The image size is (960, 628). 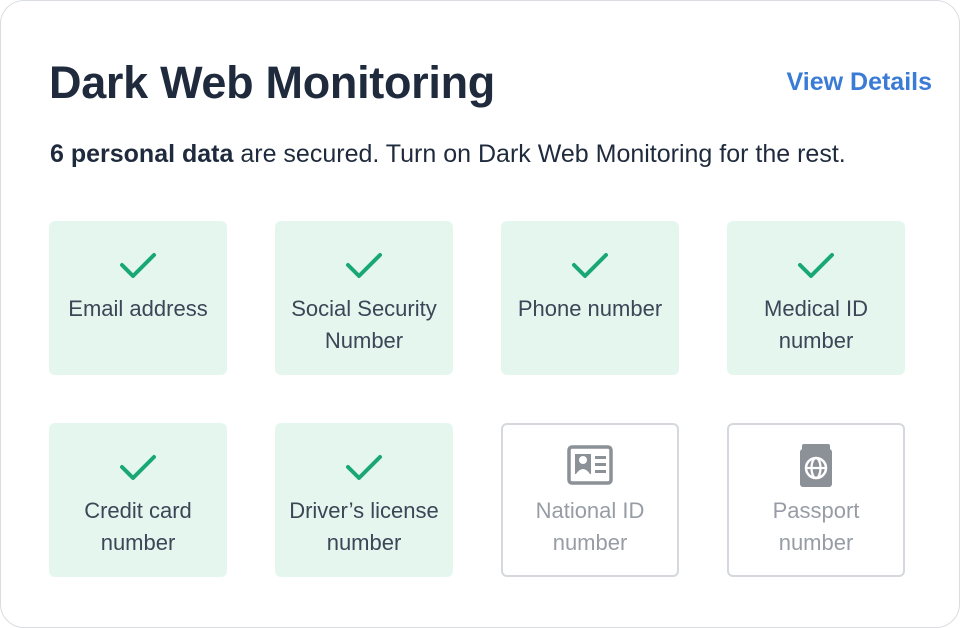 I want to click on secured-count: 6 personal data, so click(x=142, y=154).